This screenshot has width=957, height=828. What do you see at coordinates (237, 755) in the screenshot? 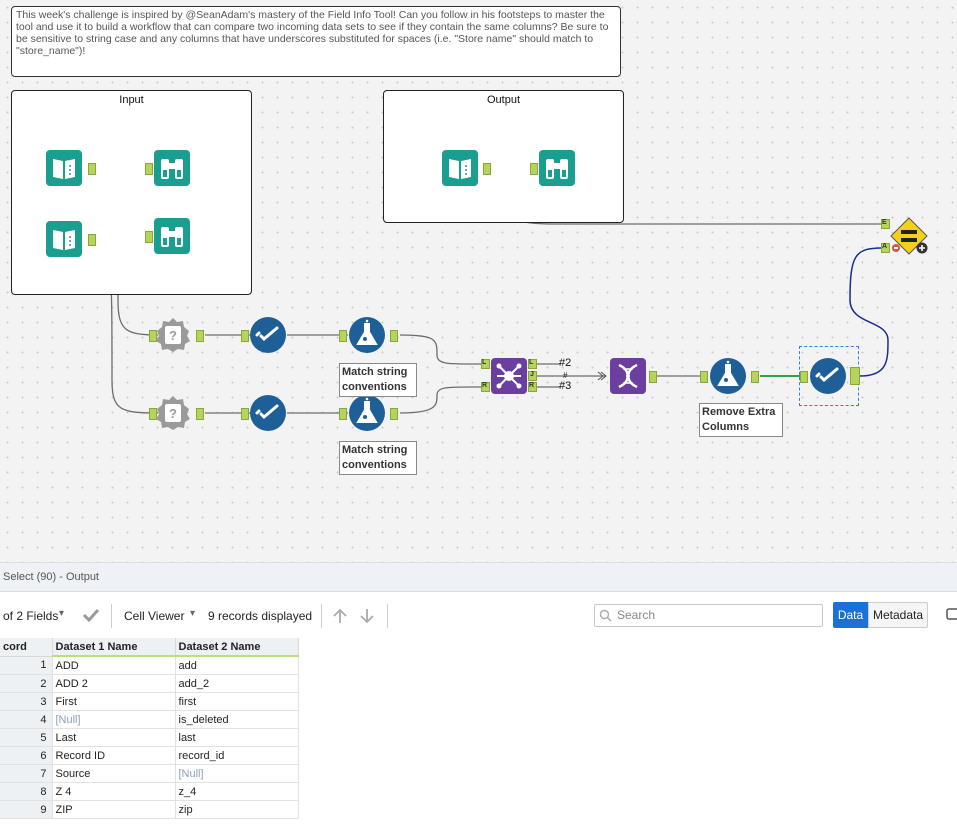
I see `dataset-2-name-cell: record_id` at bounding box center [237, 755].